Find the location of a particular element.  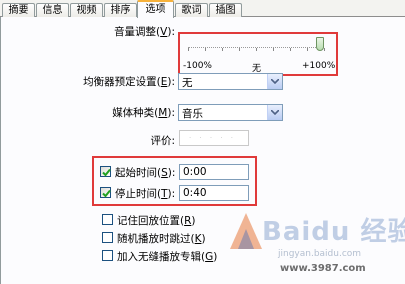

start-time-checkbox is located at coordinates (105, 171).